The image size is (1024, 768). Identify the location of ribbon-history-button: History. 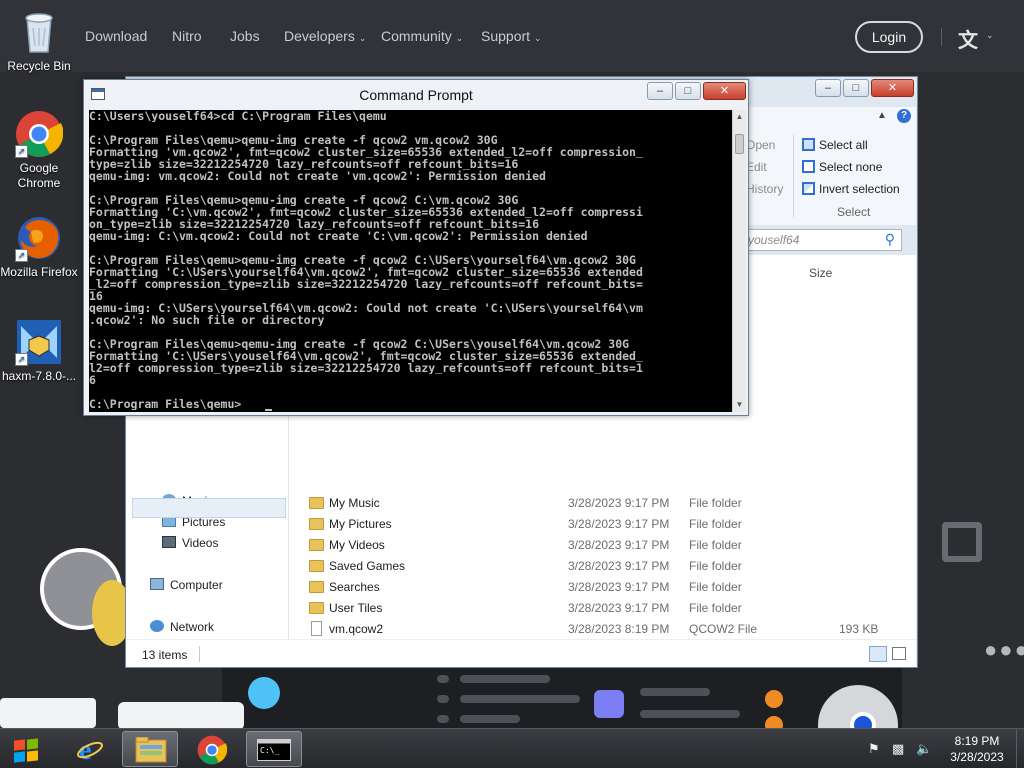
(764, 189).